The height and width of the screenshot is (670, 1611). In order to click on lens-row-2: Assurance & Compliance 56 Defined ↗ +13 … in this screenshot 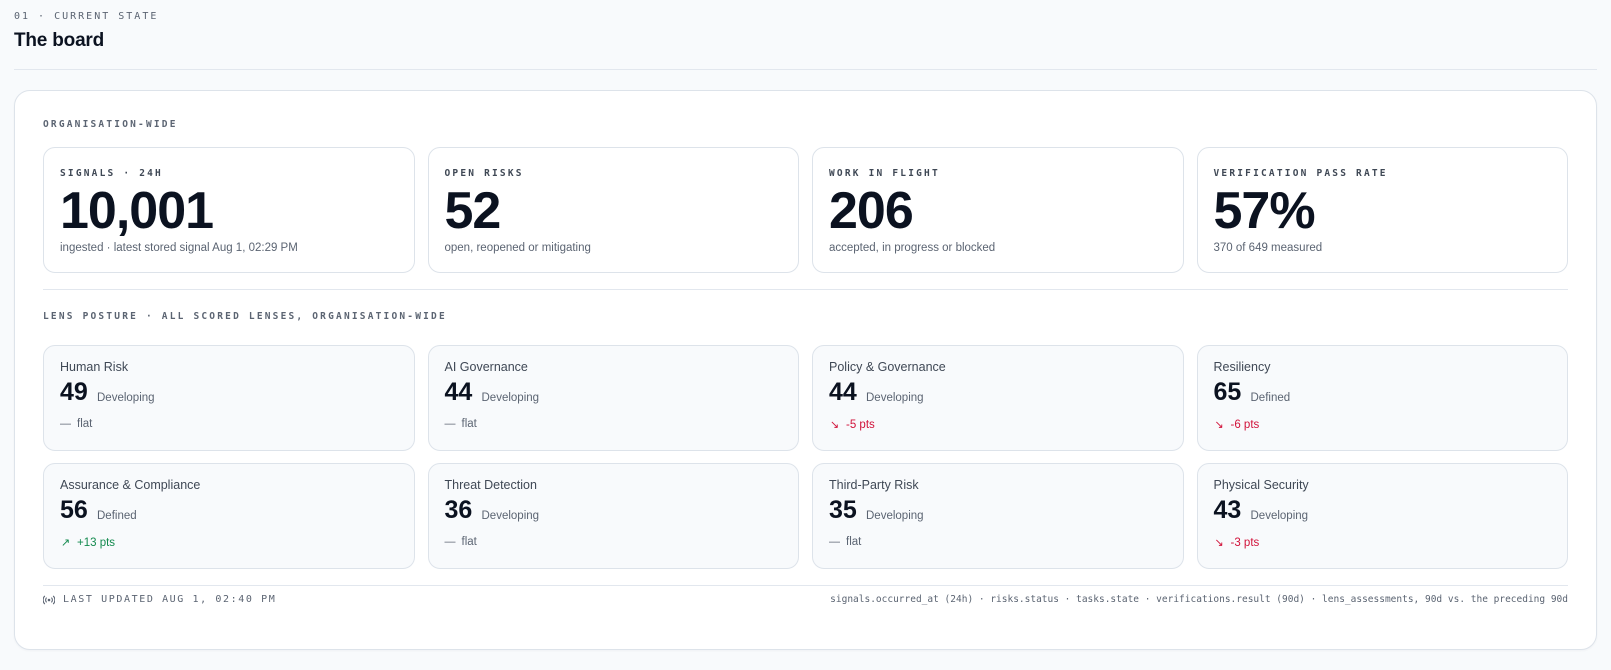, I will do `click(805, 516)`.